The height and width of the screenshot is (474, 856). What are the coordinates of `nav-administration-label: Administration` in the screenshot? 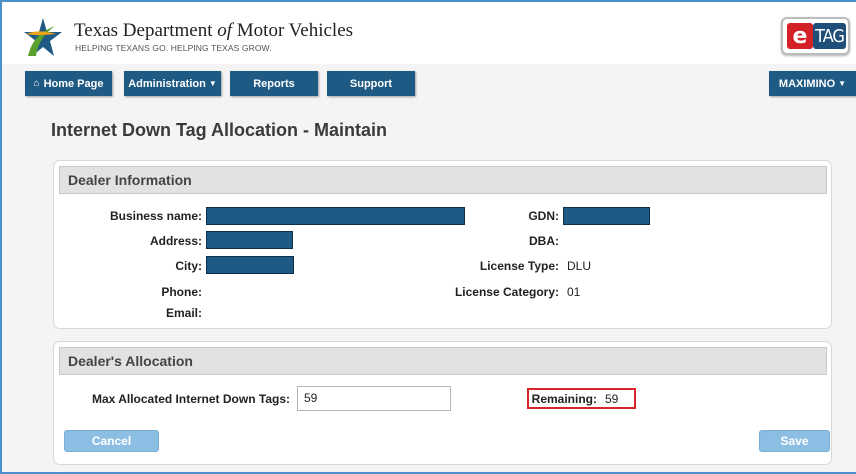 It's located at (167, 83).